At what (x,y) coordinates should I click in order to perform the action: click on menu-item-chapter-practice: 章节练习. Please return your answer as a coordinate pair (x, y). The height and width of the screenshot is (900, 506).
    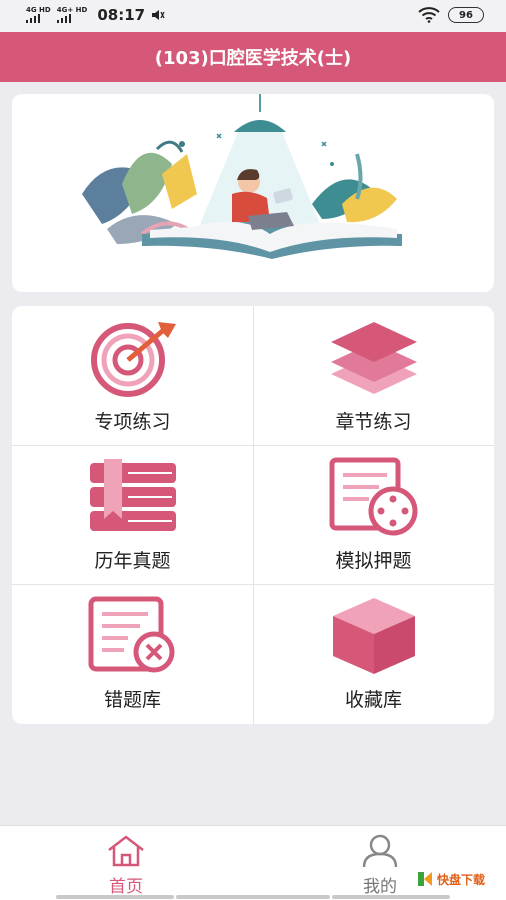
    Looking at the image, I should click on (373, 375).